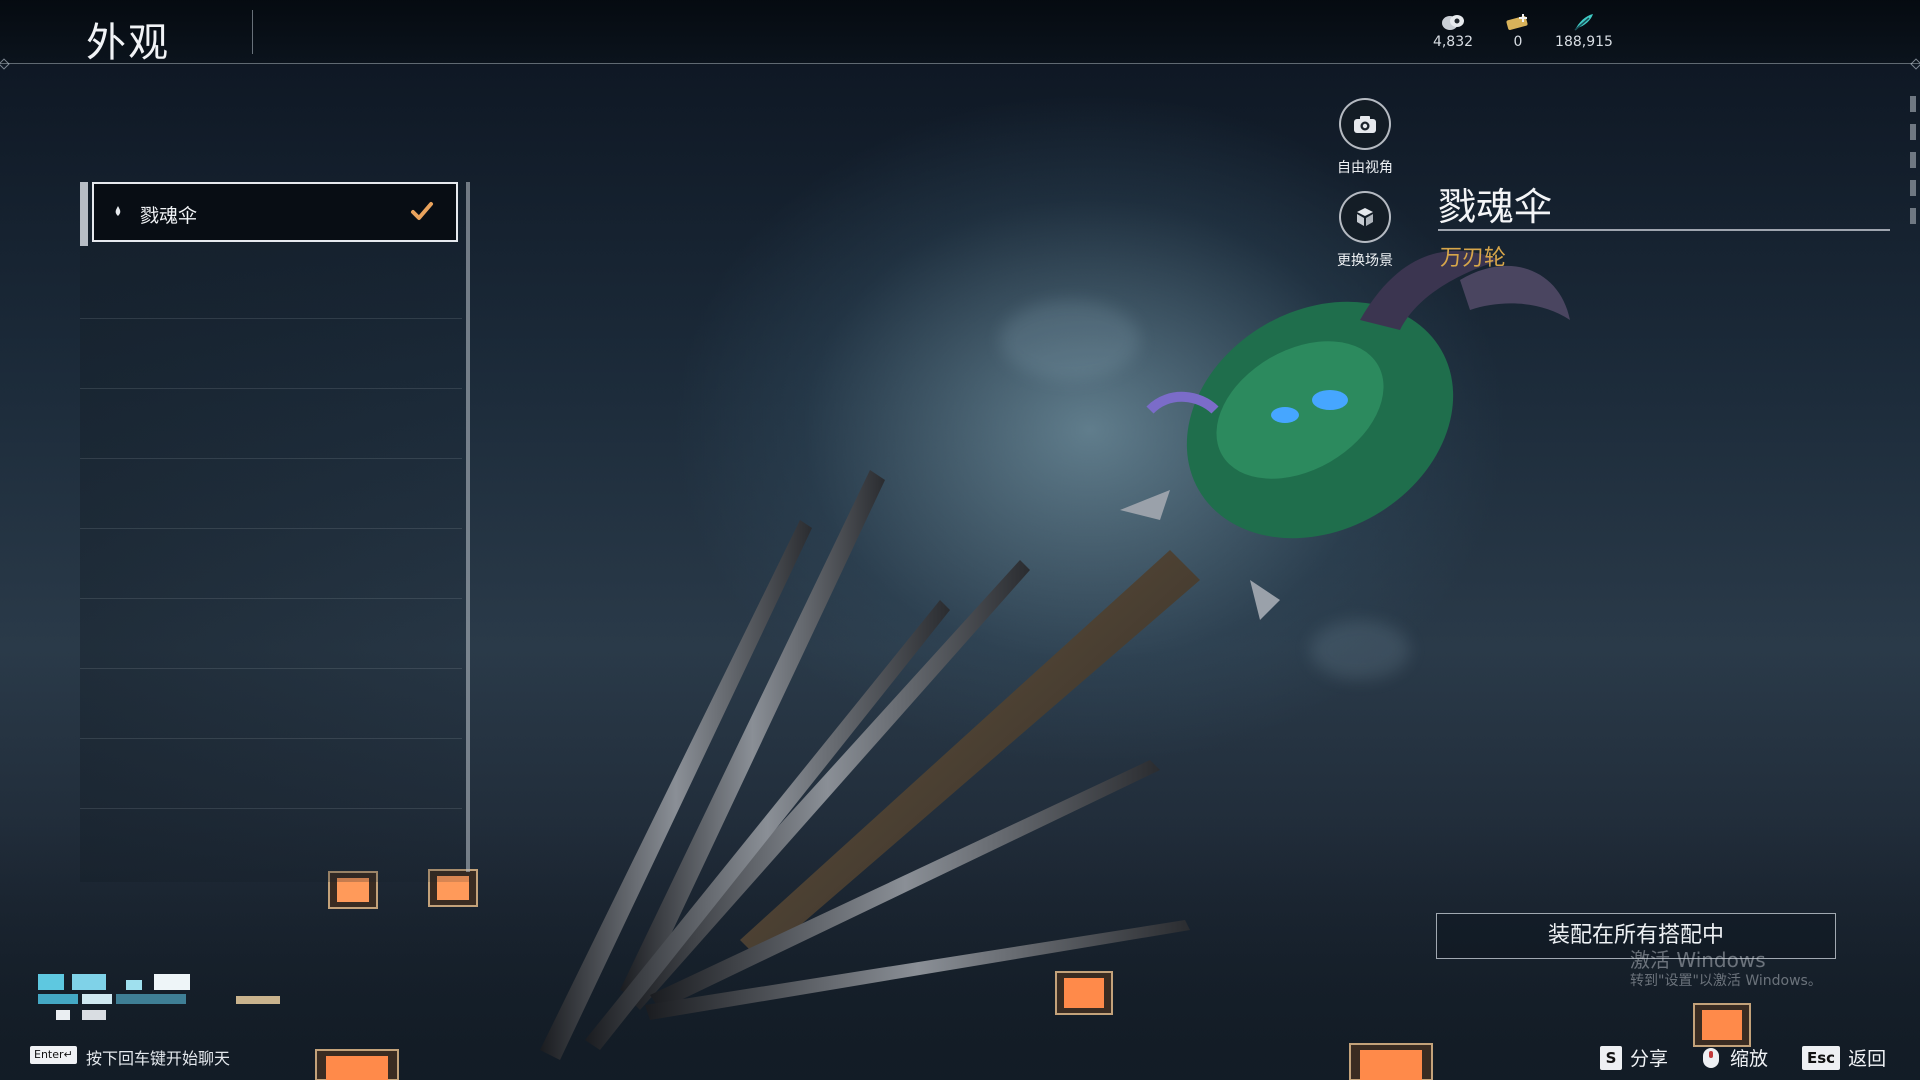  Describe the element at coordinates (275, 532) in the screenshot. I see `skin-list-panel` at that location.